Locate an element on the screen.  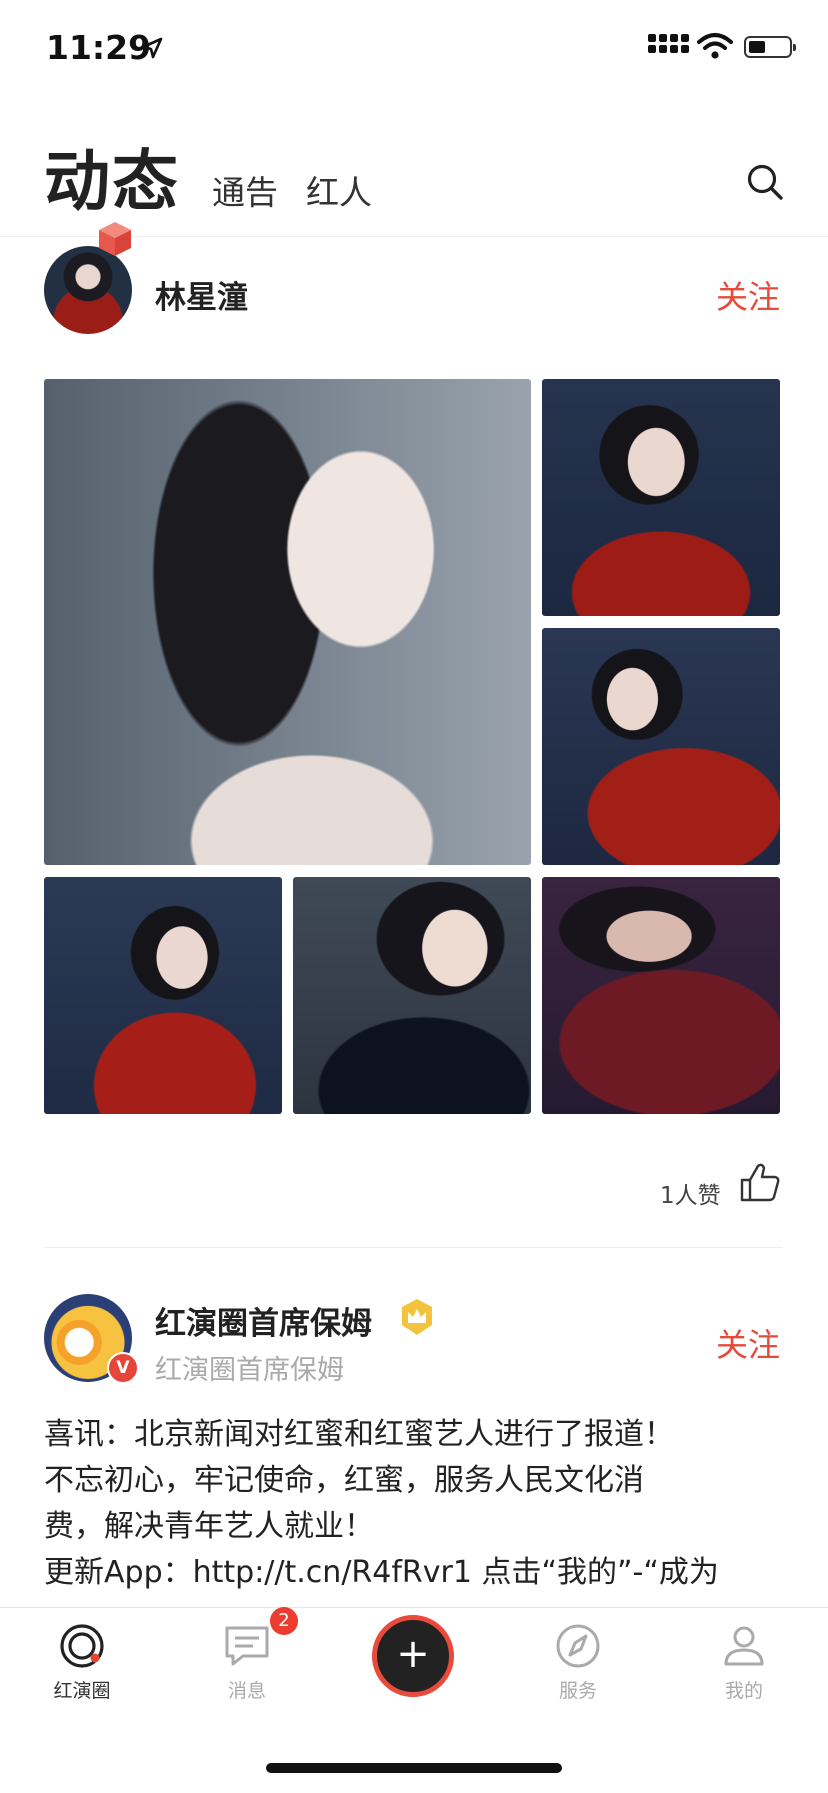
post-text-line: 更新App：http://t.cn/R4fRvr1 点击“我的”-“成为 is located at coordinates (381, 1572).